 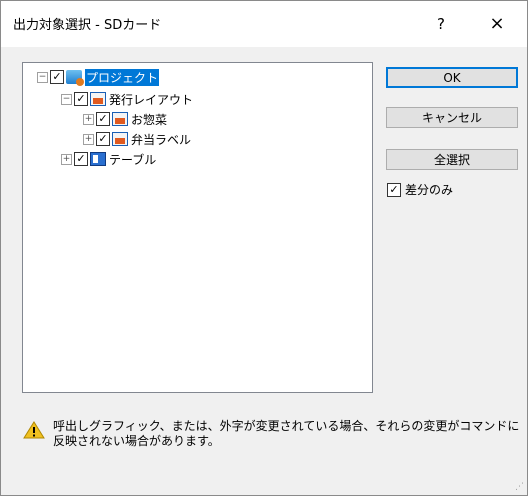 I want to click on tree-node-layout-1: + ✓ お惣菜, so click(x=125, y=119).